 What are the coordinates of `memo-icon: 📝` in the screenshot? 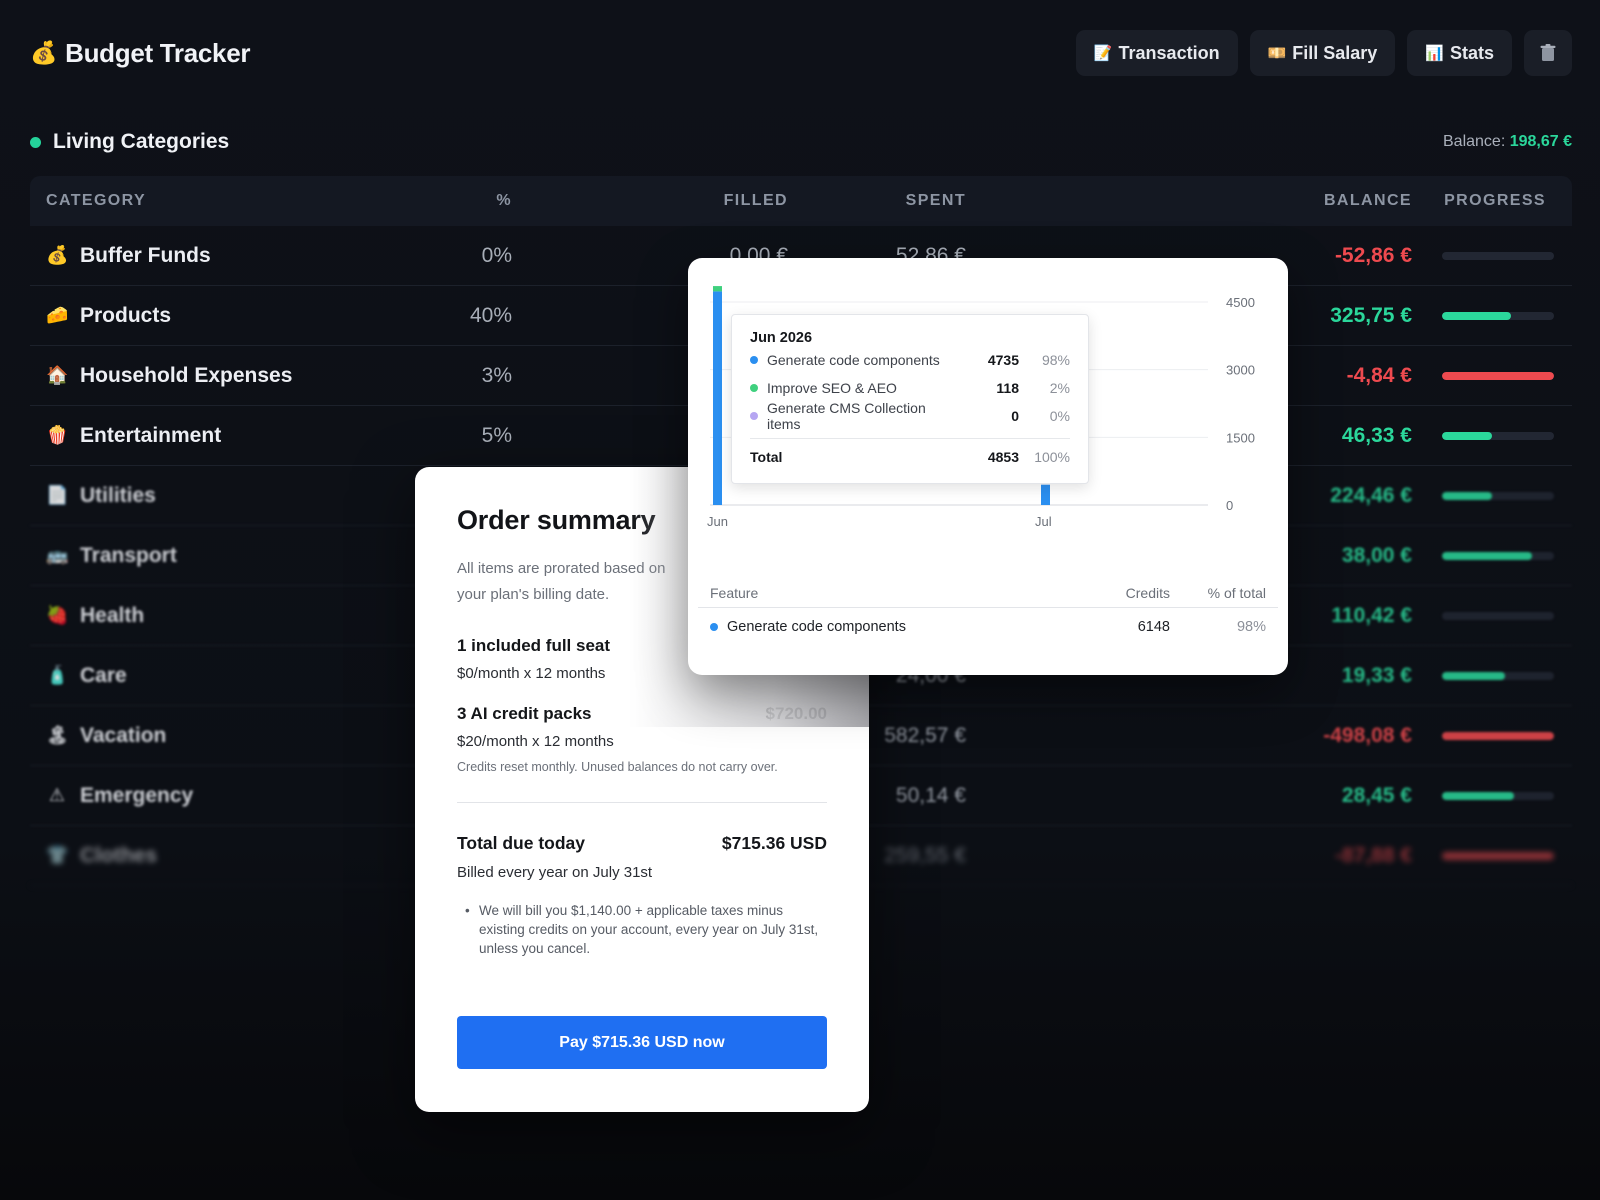 It's located at (1103, 53).